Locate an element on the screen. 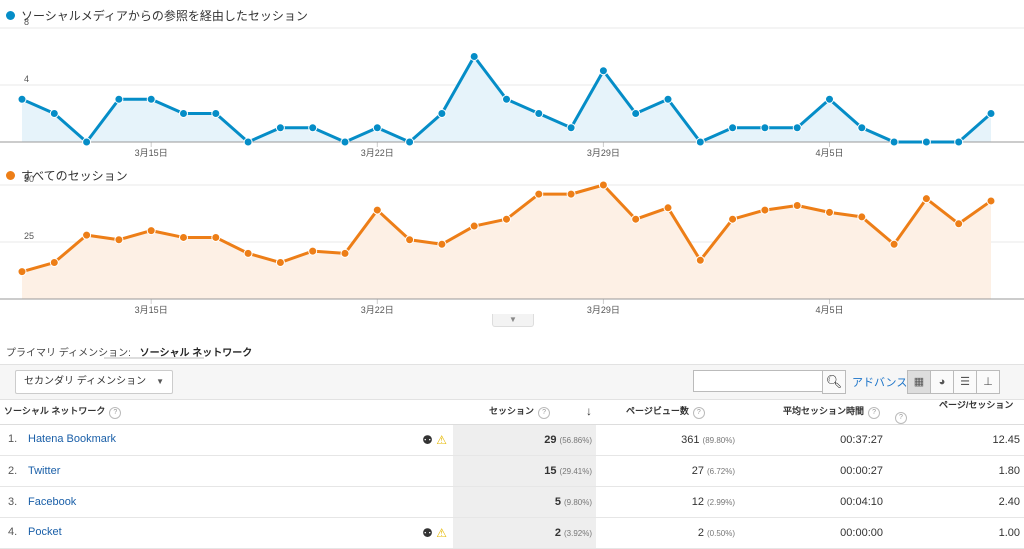 The width and height of the screenshot is (1024, 549). legend-all-sessions: すべてのセッション is located at coordinates (67, 175).